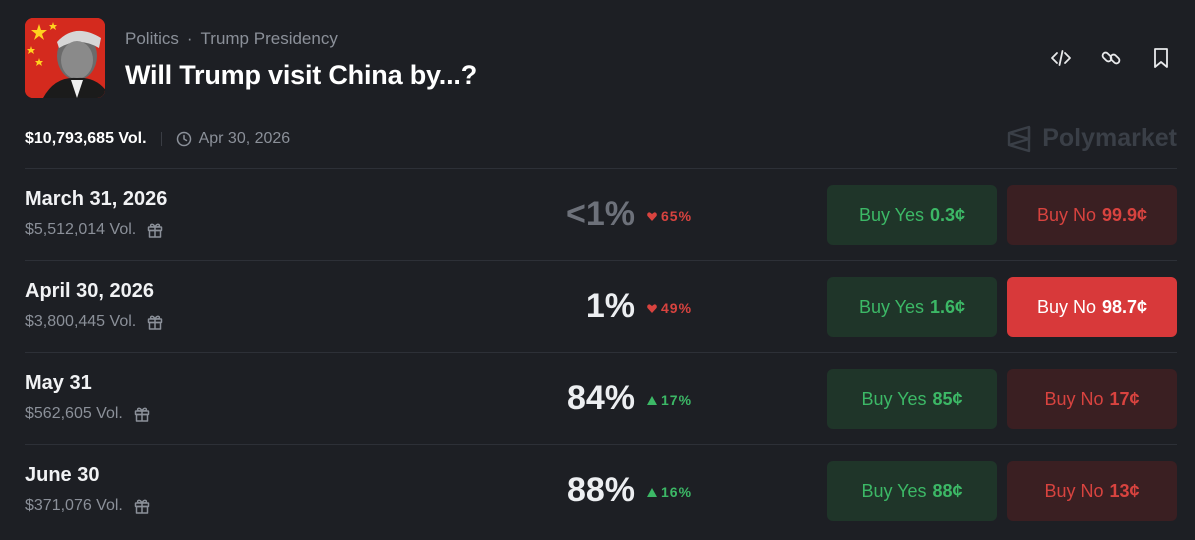  What do you see at coordinates (86, 138) in the screenshot?
I see `total-volume: $10,793,685 Vol.` at bounding box center [86, 138].